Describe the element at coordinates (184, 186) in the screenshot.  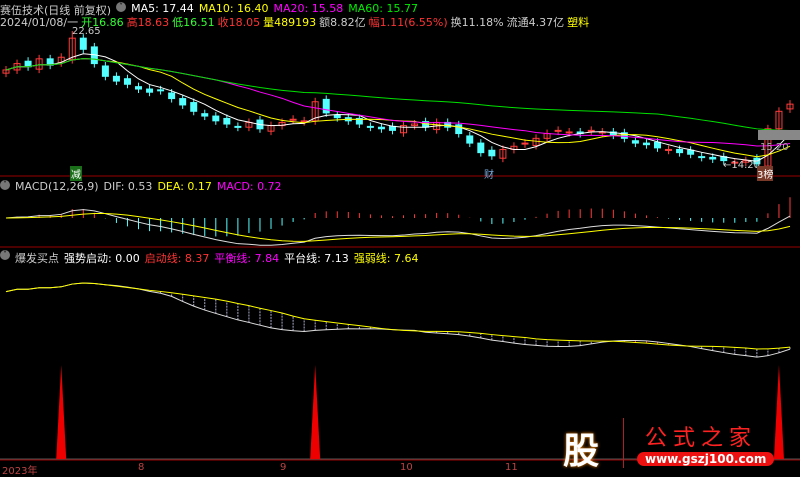
I see `dea-value: DEA: 0.17` at that location.